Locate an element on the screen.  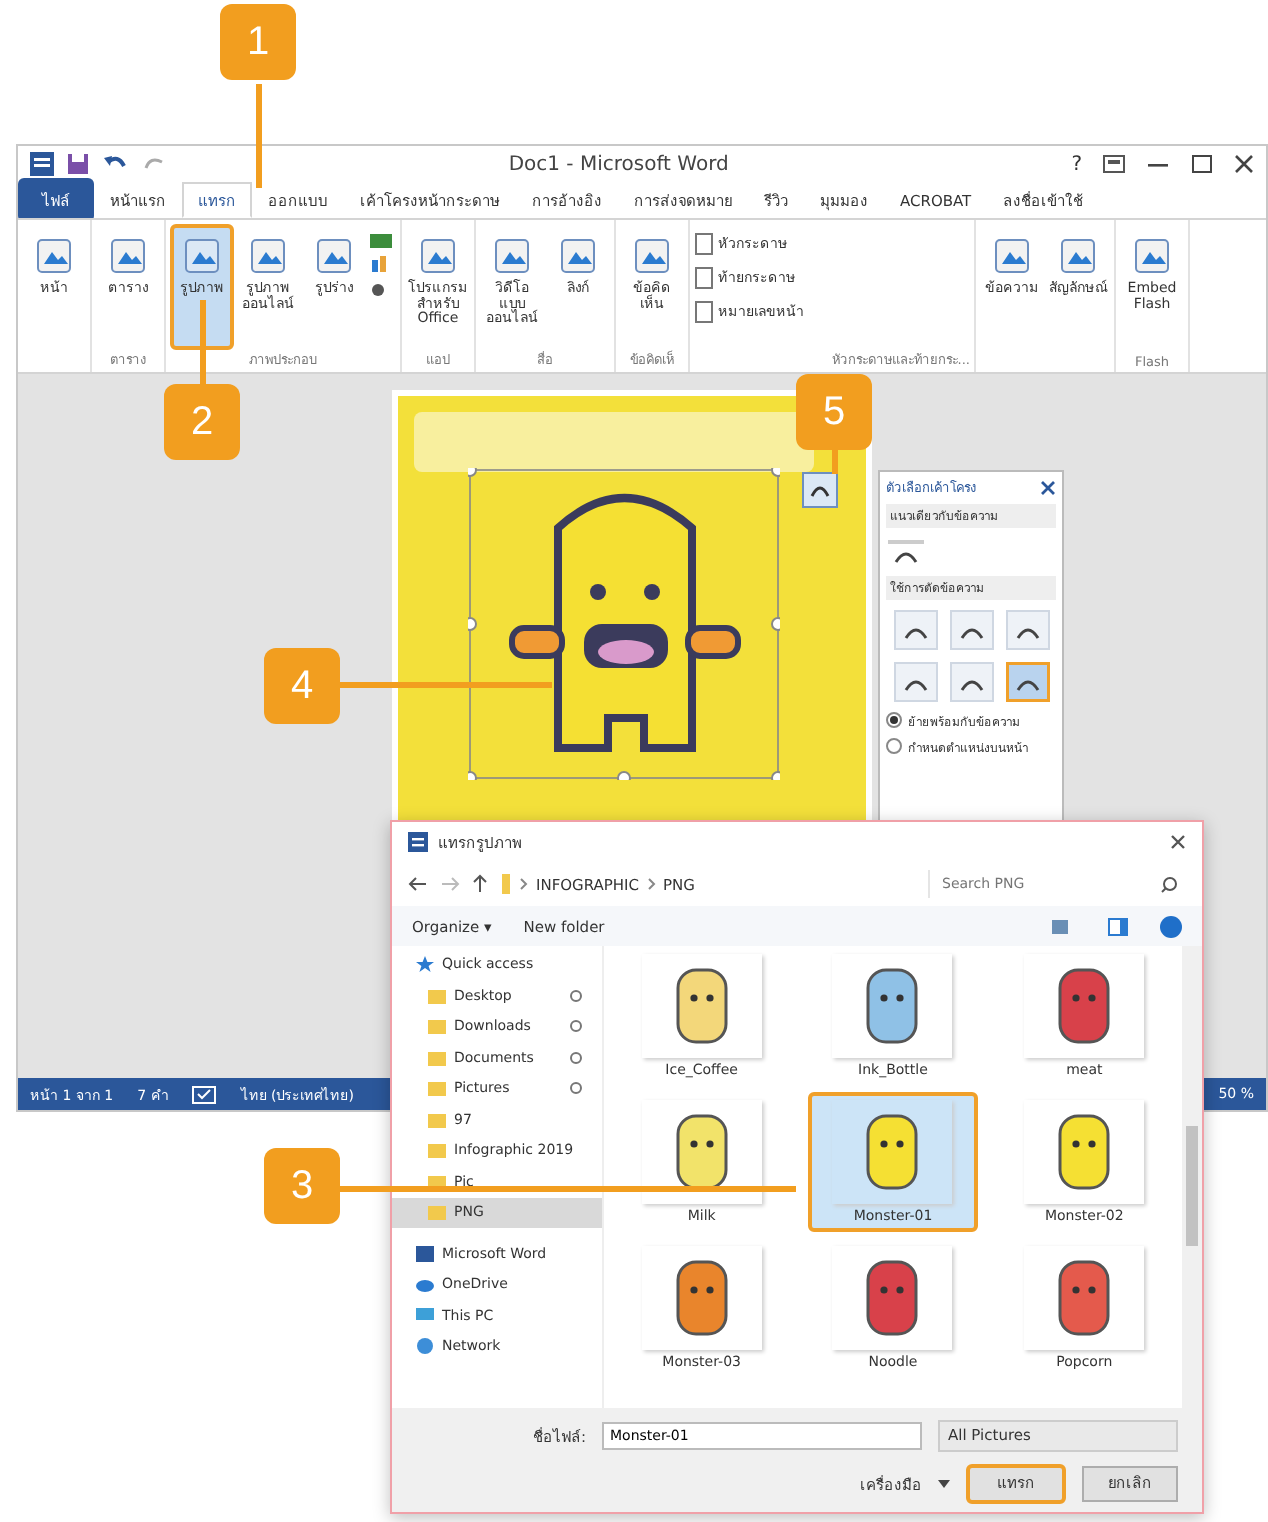
help-icon is located at coordinates (1171, 926).